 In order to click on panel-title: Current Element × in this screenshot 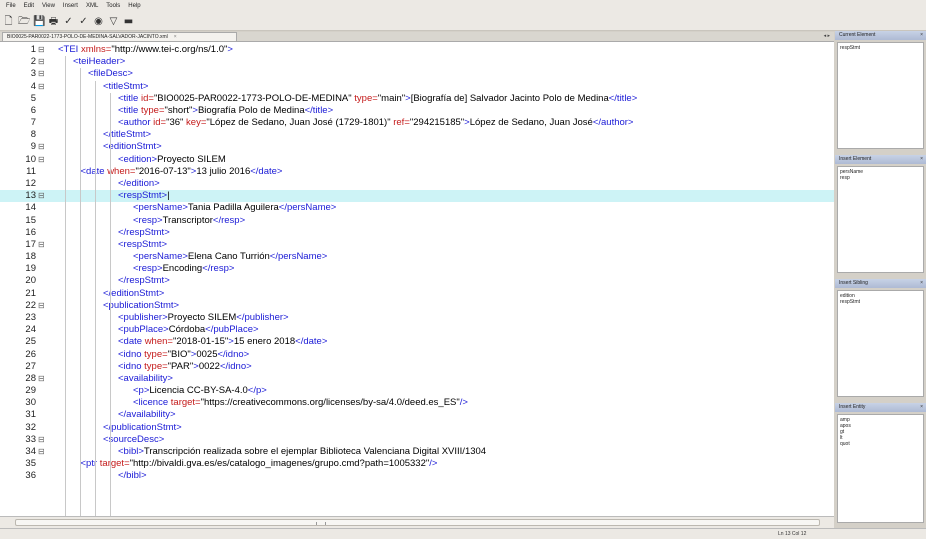, I will do `click(880, 35)`.